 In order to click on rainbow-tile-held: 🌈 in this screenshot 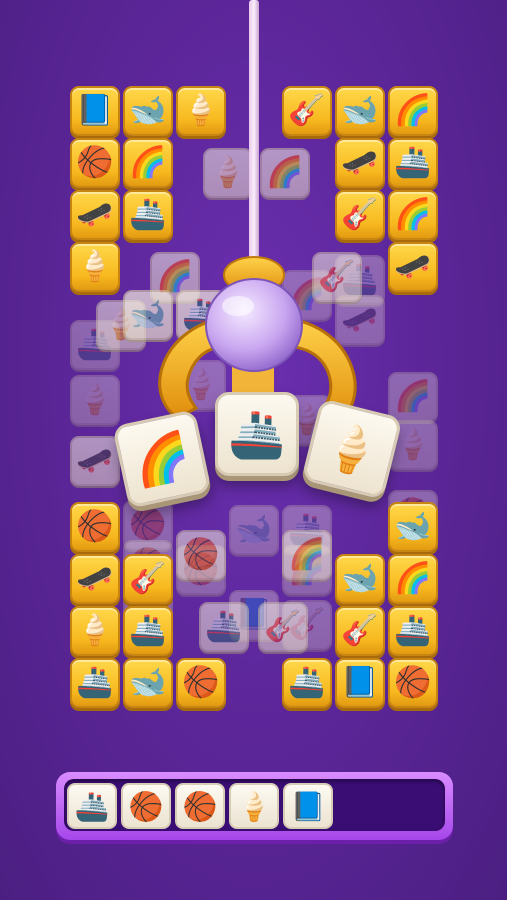, I will do `click(162, 459)`.